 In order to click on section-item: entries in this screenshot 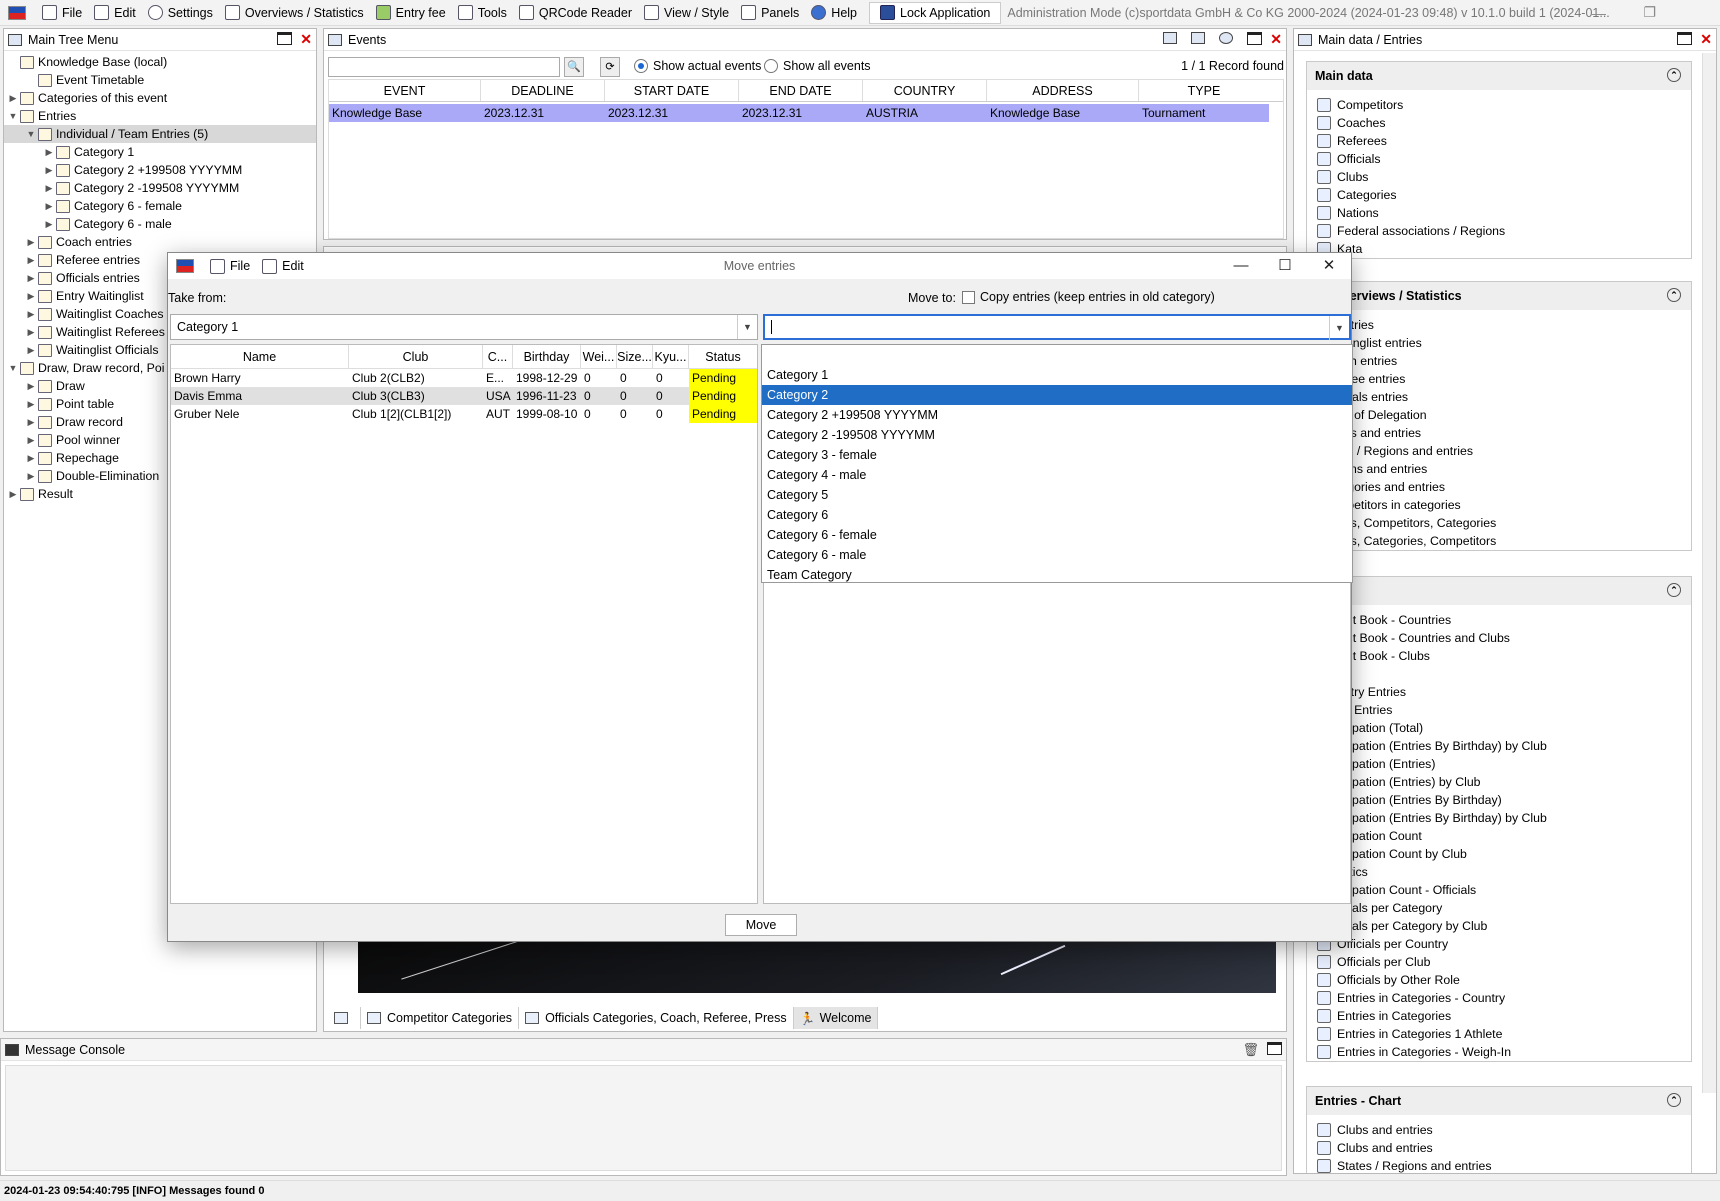, I will do `click(1504, 325)`.